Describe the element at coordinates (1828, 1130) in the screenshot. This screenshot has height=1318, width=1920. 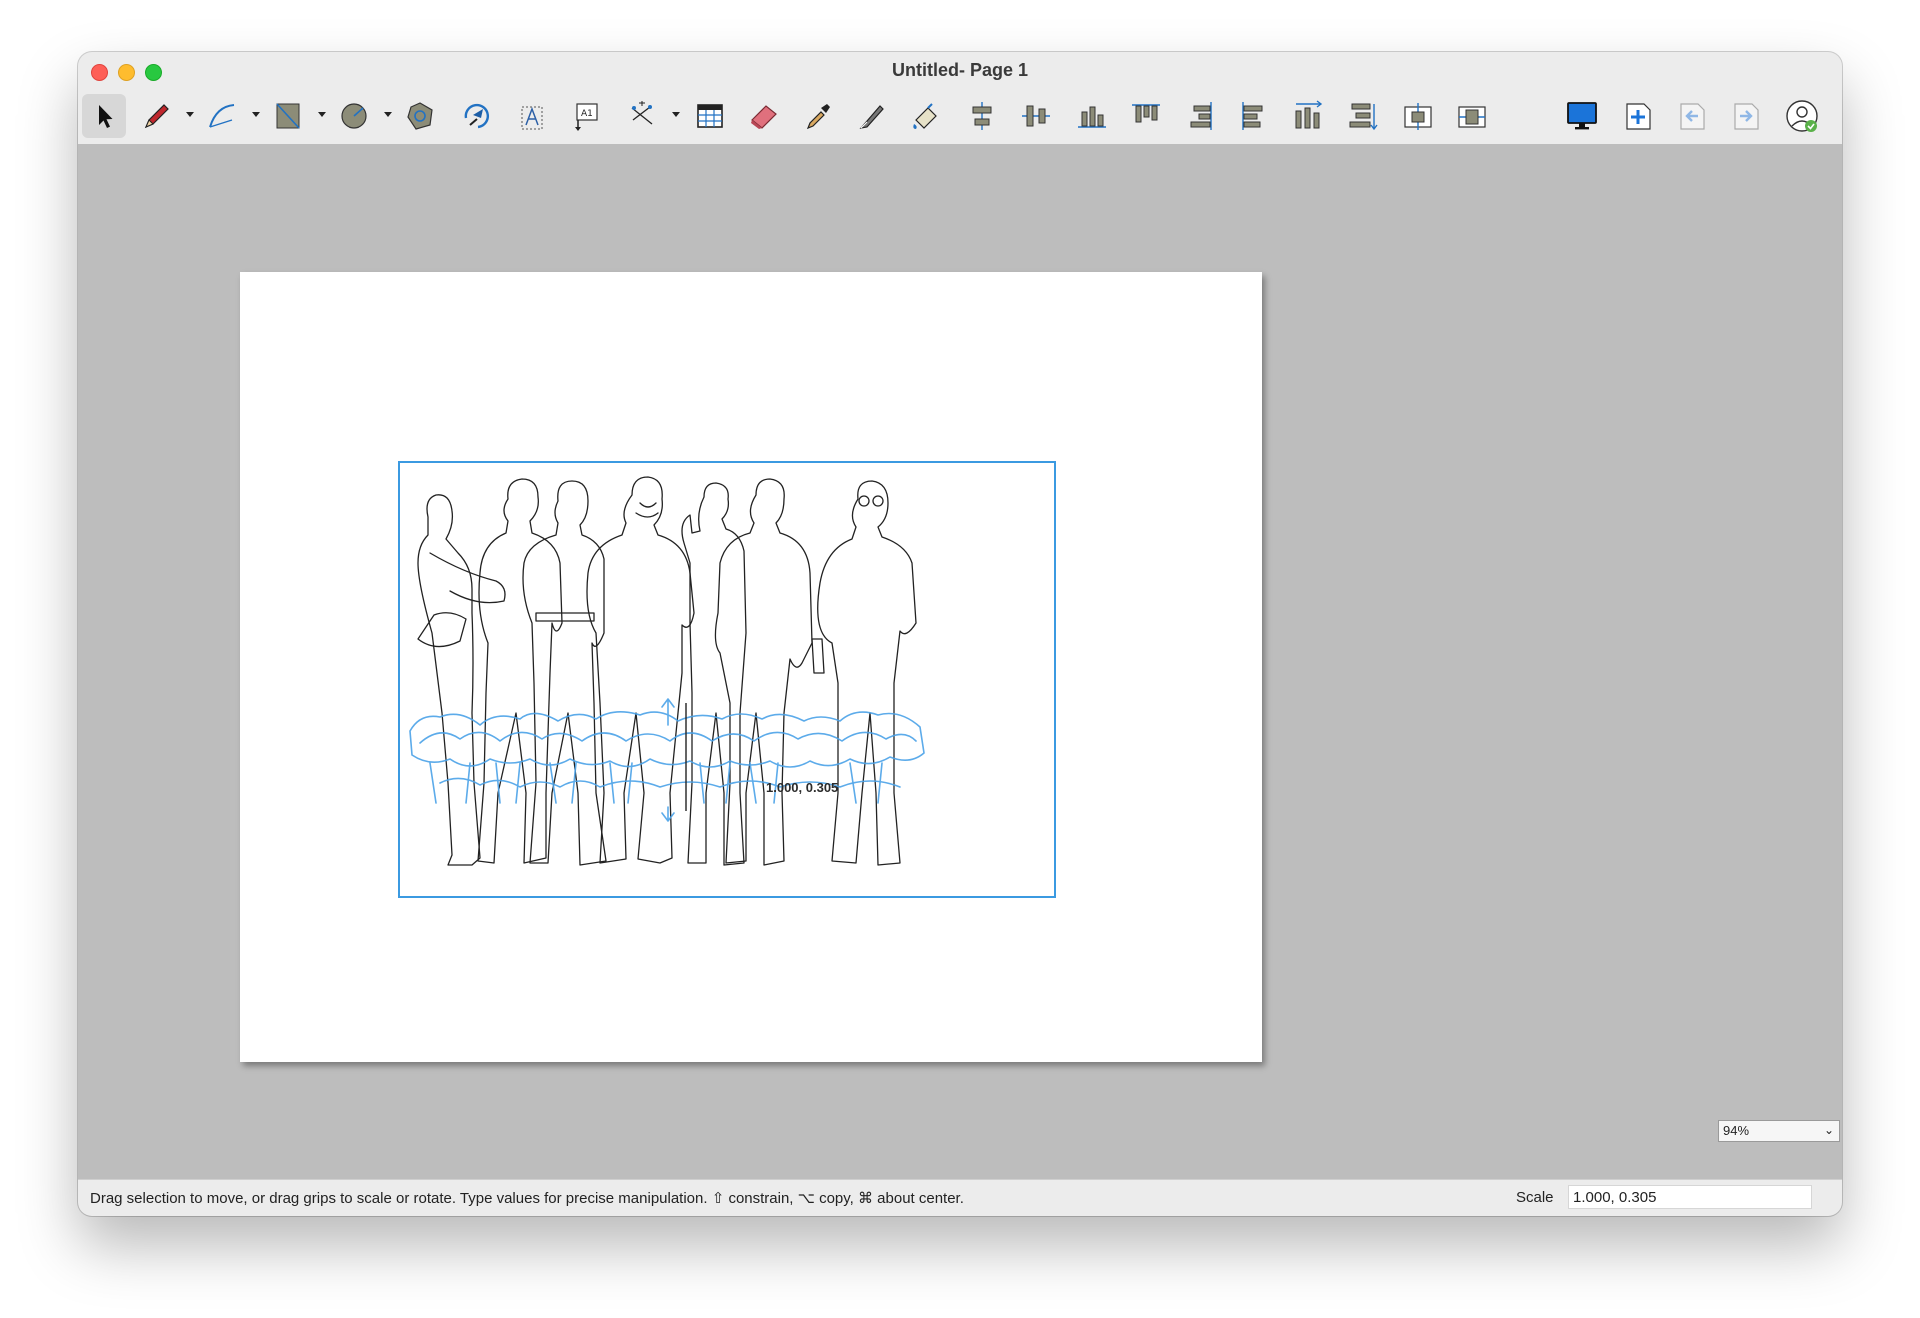
I see `chevron-down-icon: ⌄` at that location.